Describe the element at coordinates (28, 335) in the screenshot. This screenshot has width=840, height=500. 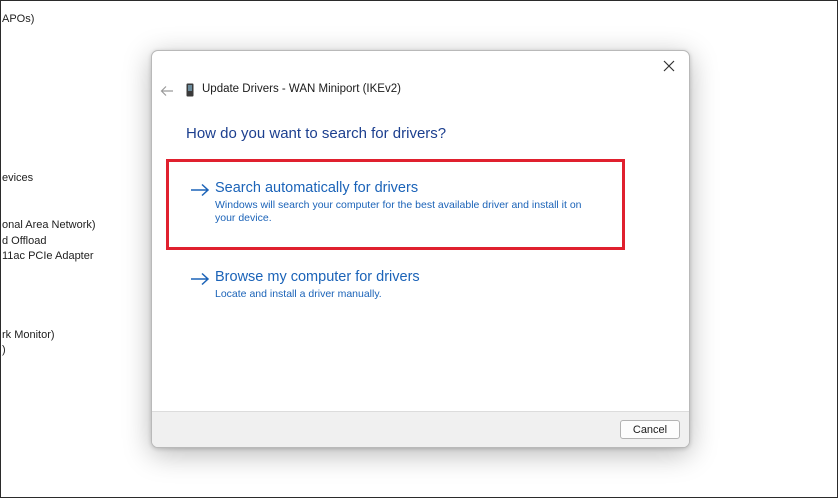
I see `tree-item: rk Monitor)` at that location.